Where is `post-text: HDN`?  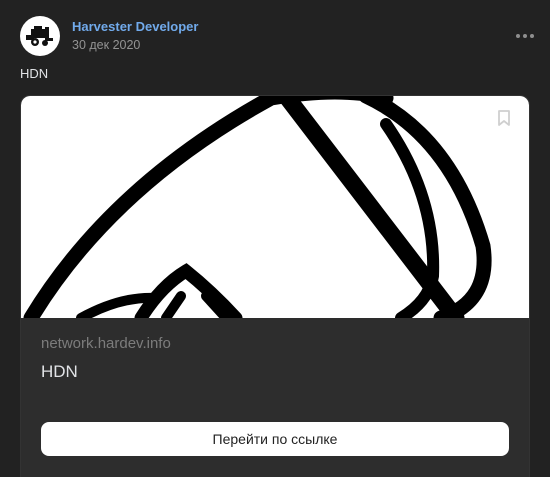 post-text: HDN is located at coordinates (34, 73).